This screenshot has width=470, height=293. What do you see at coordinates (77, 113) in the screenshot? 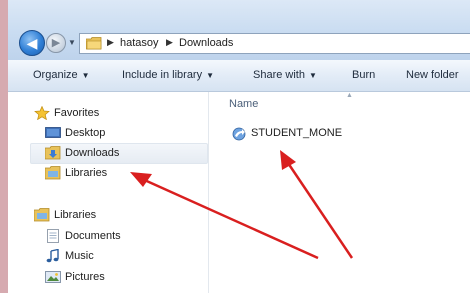
I see `favorites-label: Favorites` at bounding box center [77, 113].